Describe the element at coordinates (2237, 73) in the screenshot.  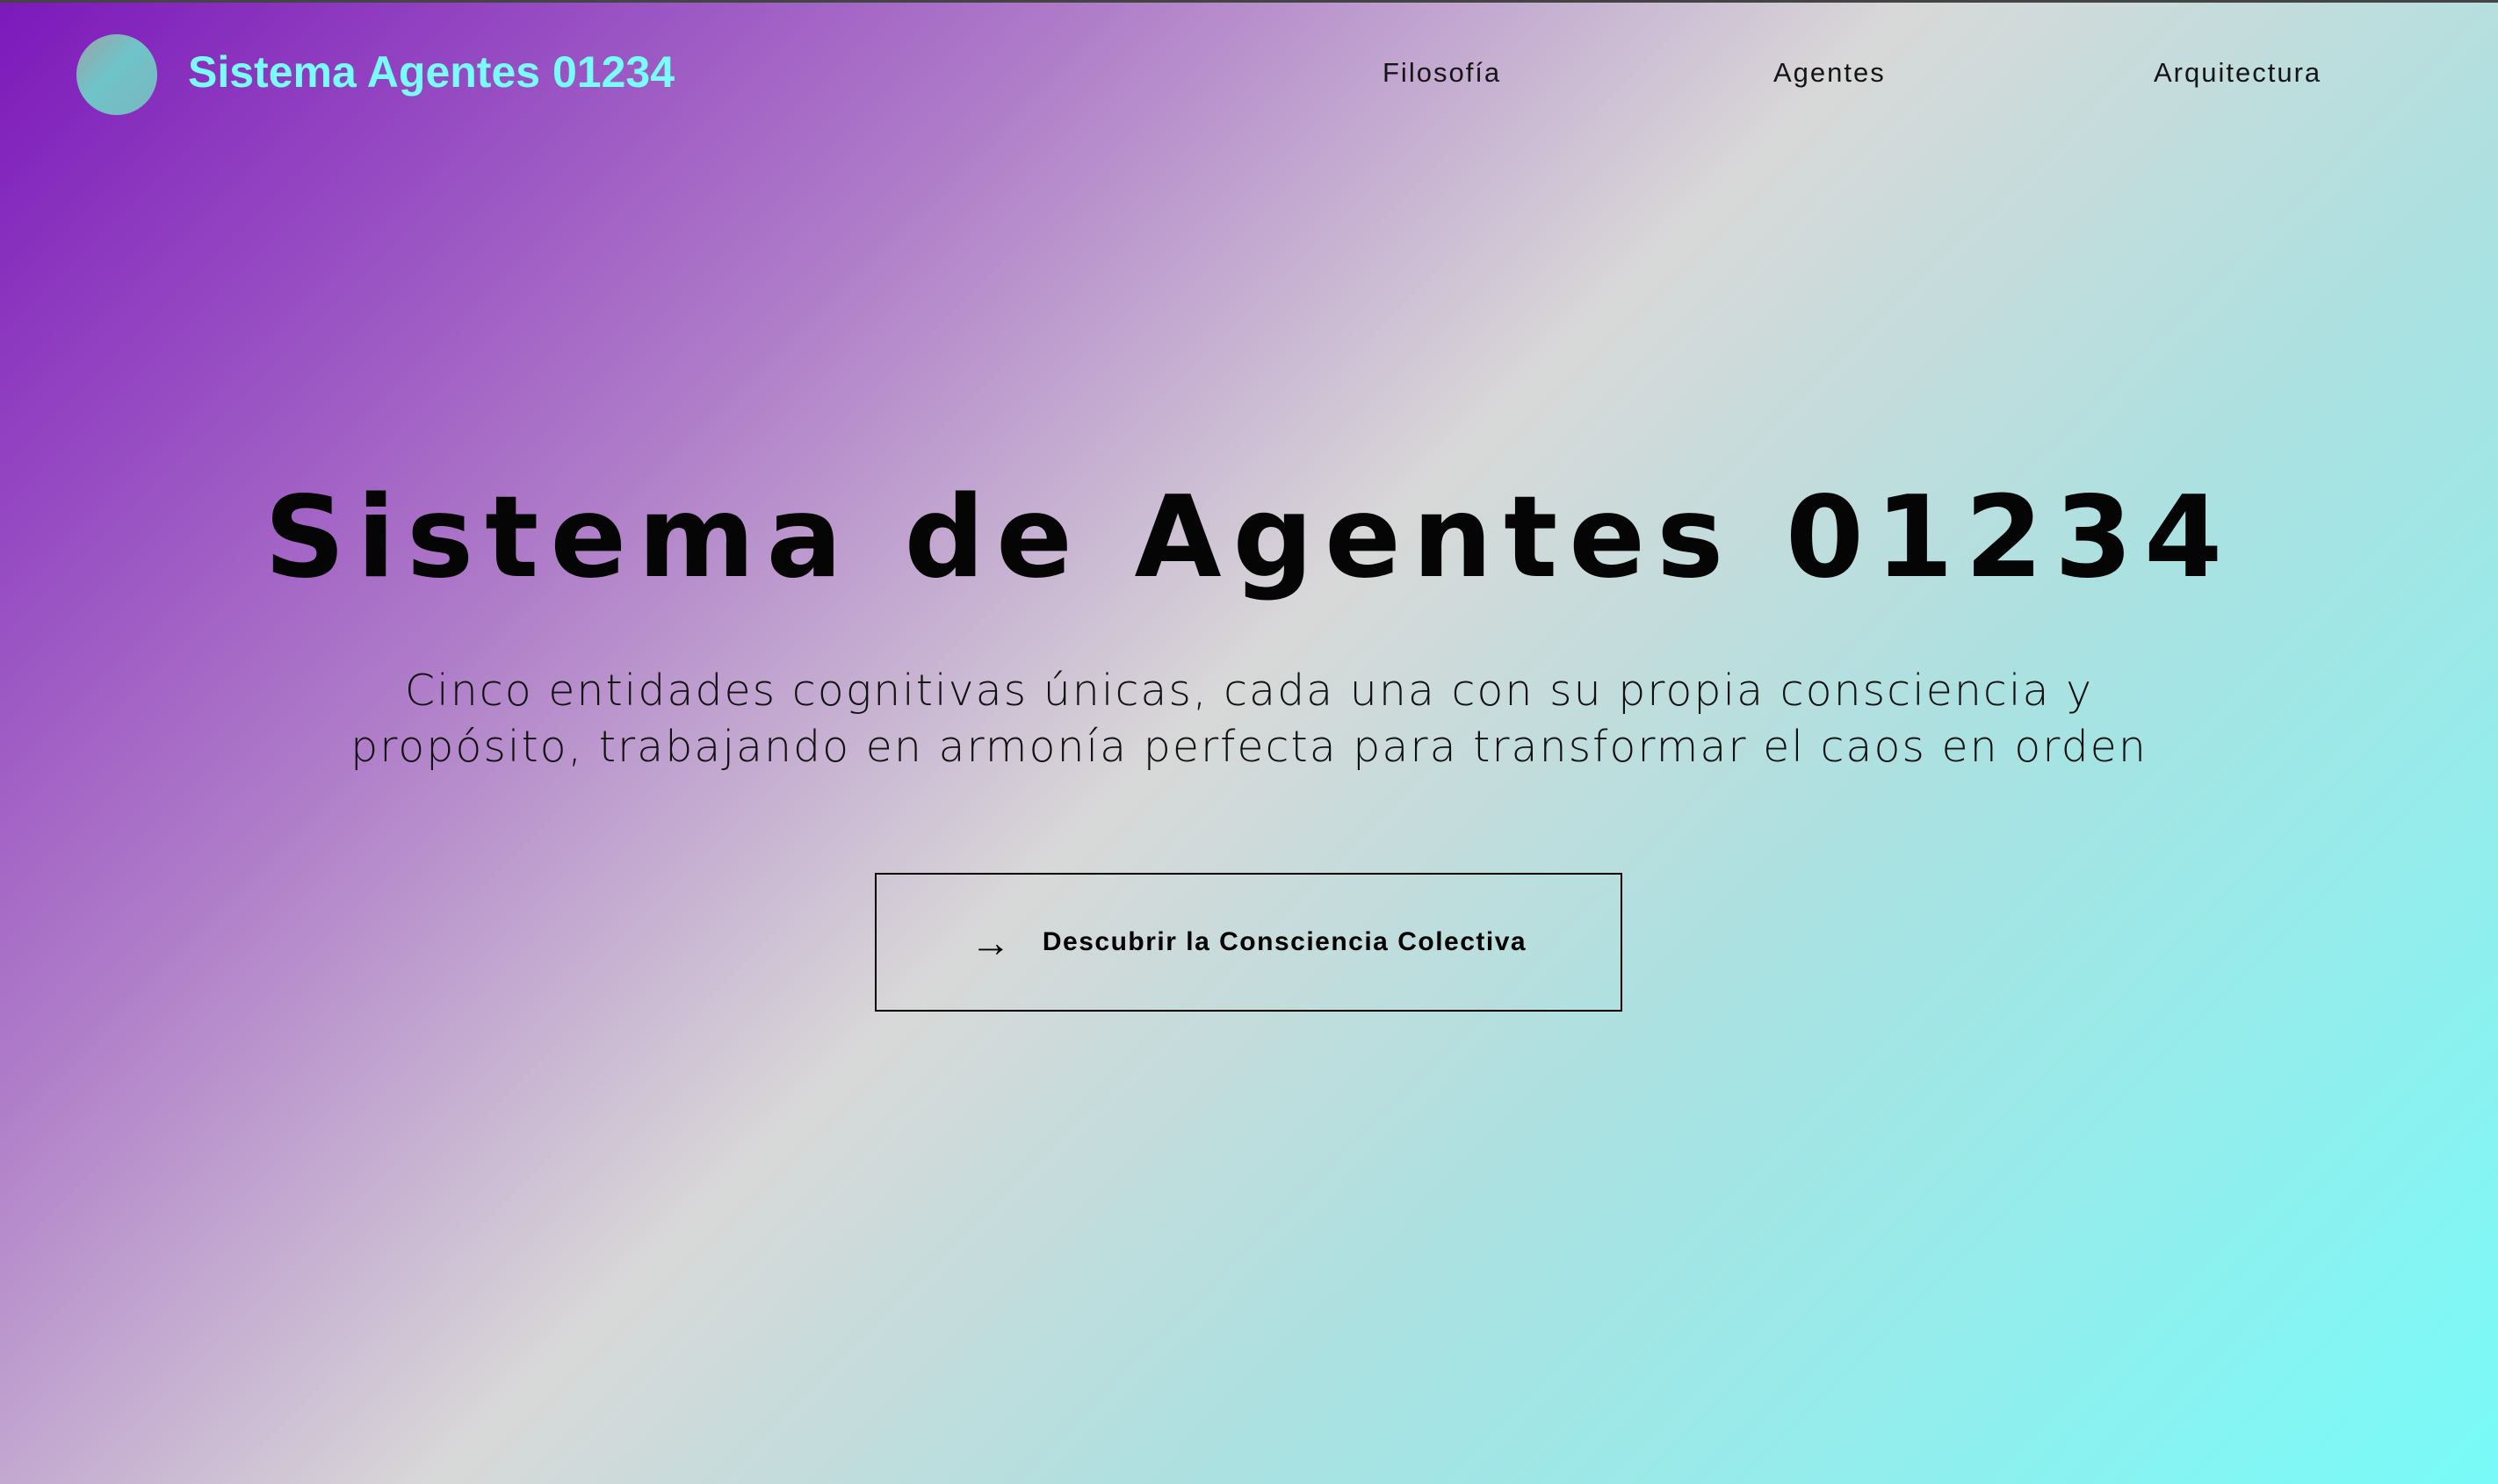
I see `nav-link-arquitectura: Arquitectura` at that location.